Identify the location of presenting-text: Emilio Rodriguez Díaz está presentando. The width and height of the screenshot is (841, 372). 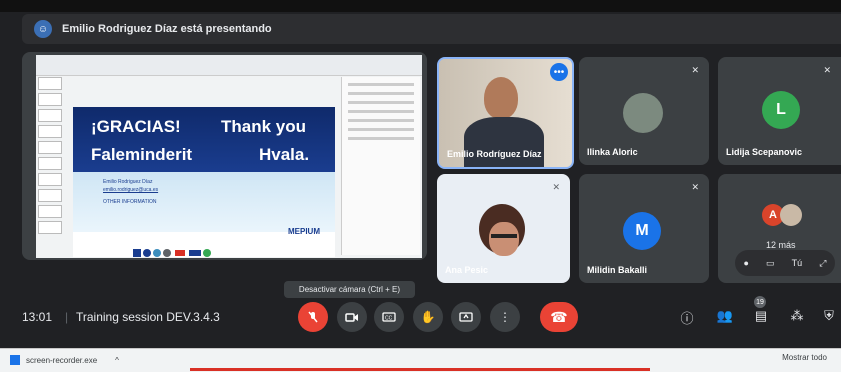
(167, 29).